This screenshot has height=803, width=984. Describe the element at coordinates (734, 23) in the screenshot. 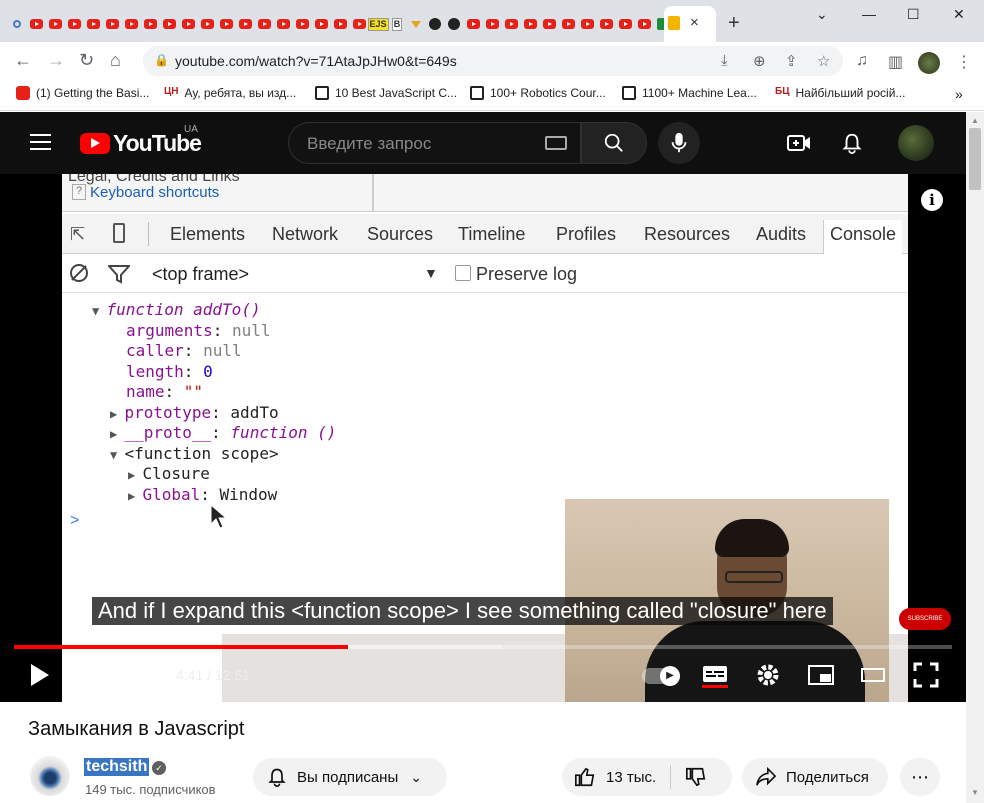

I see `new-tab-button: +` at that location.